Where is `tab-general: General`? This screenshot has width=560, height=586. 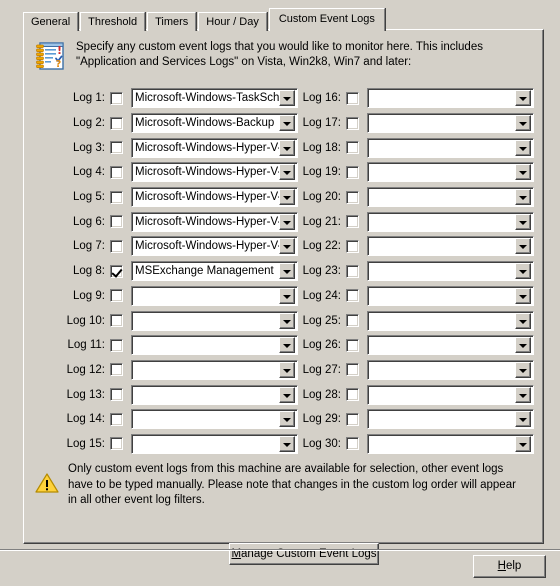
tab-general: General is located at coordinates (51, 21).